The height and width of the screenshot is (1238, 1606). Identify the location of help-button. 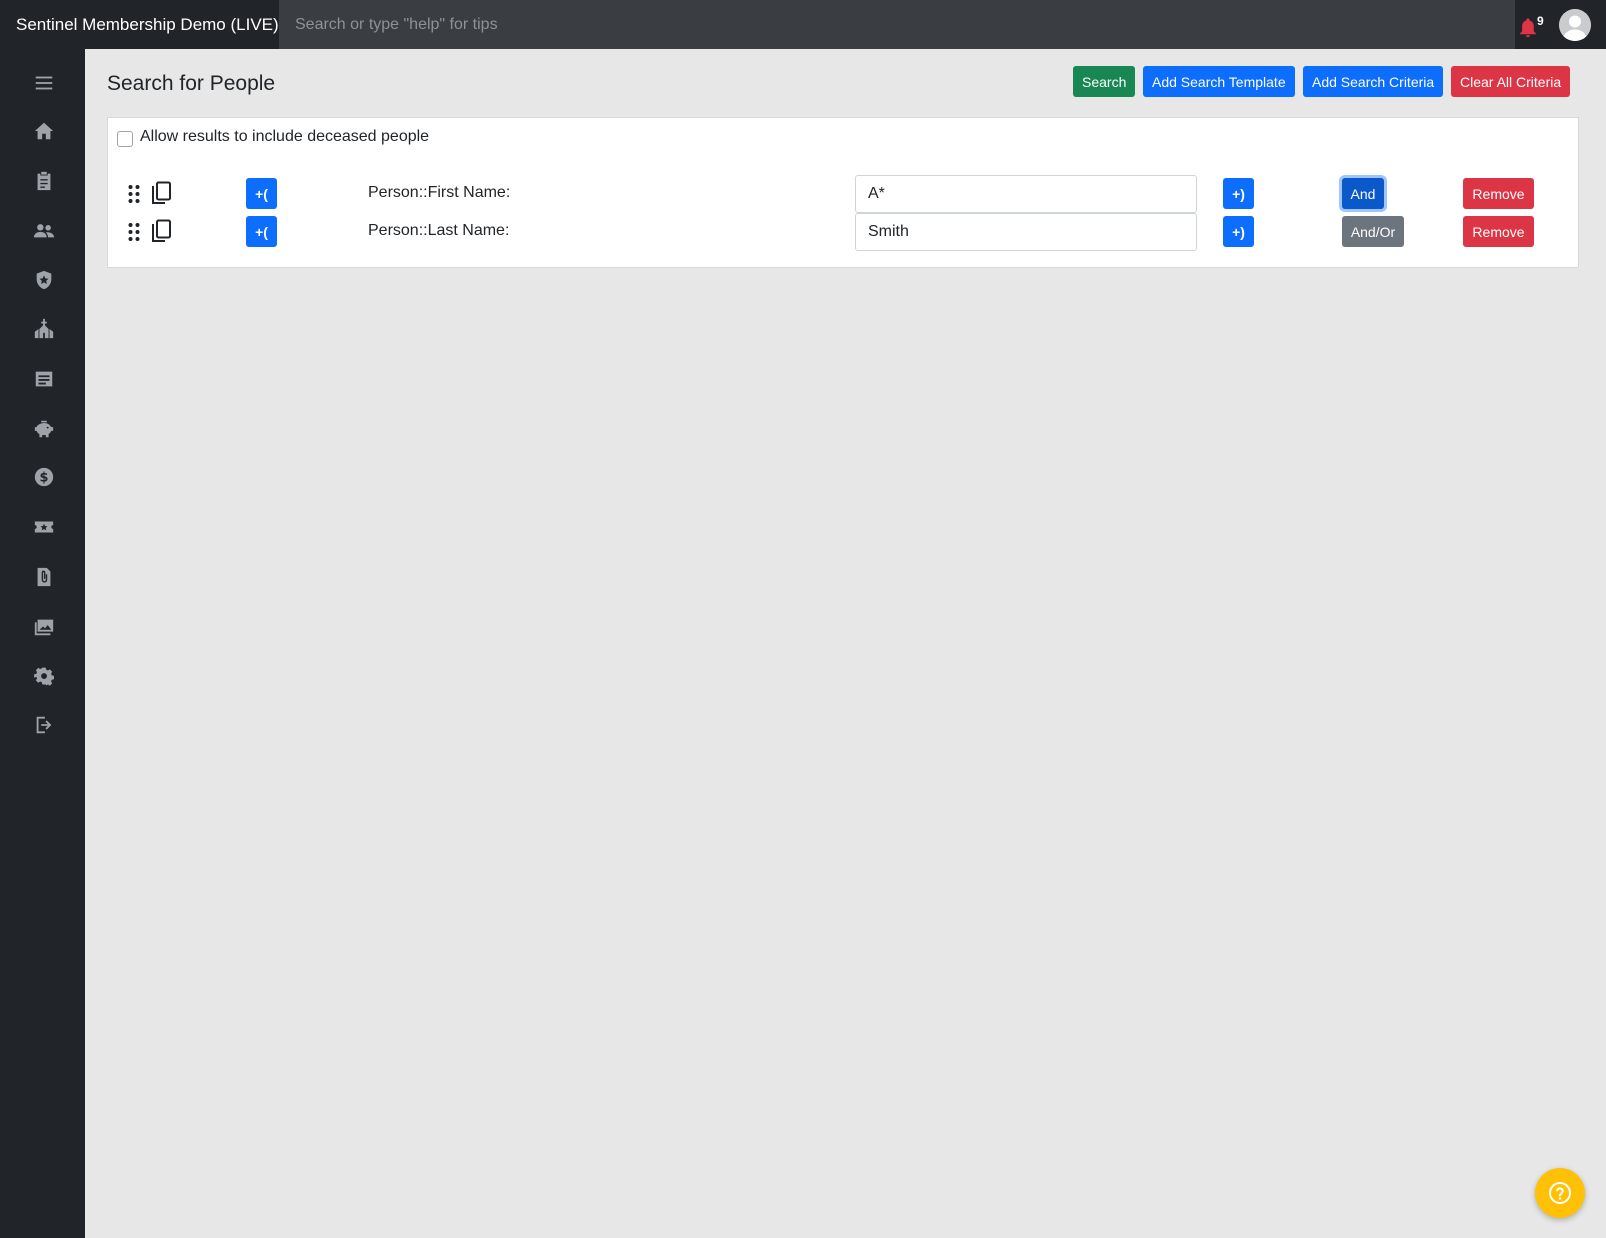
(1560, 1193).